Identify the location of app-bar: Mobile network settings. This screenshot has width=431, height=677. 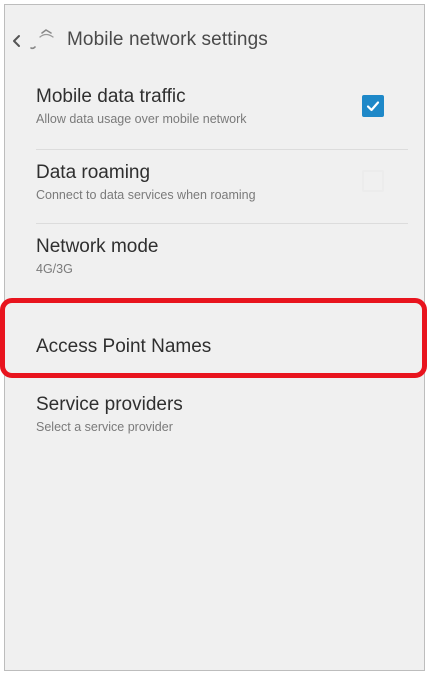
(214, 40).